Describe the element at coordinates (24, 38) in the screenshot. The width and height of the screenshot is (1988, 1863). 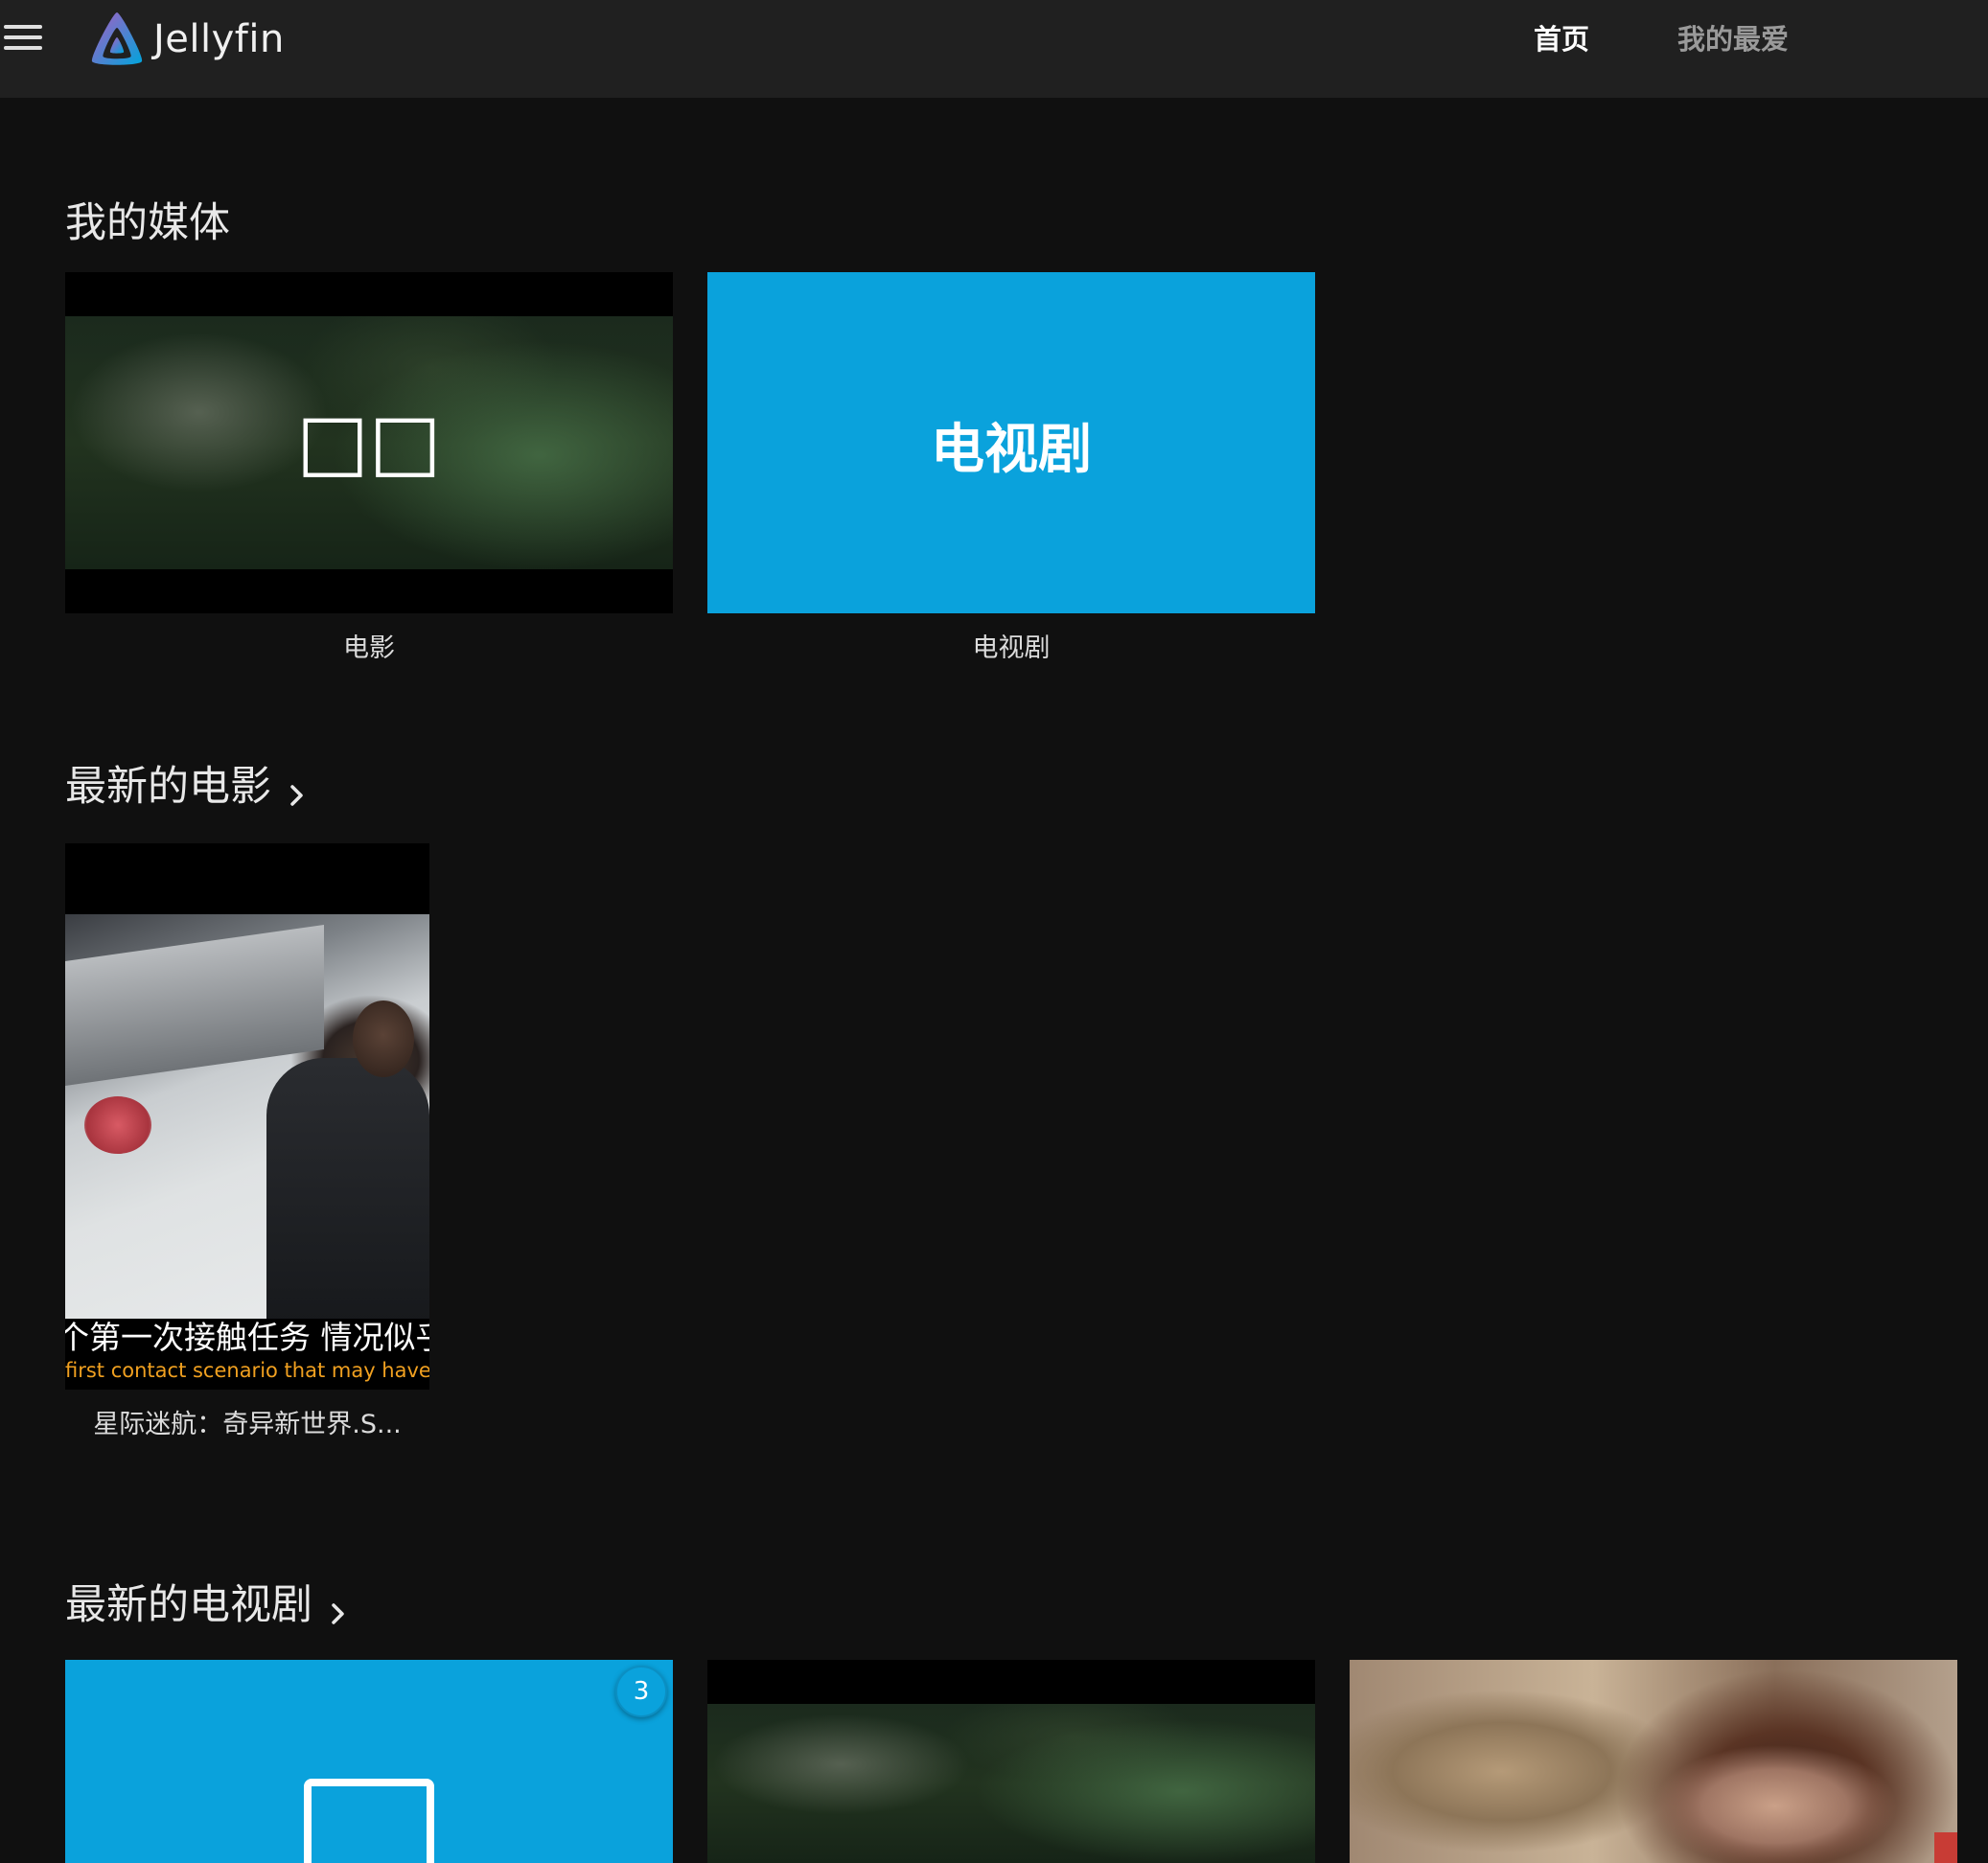
I see `menu-icon` at that location.